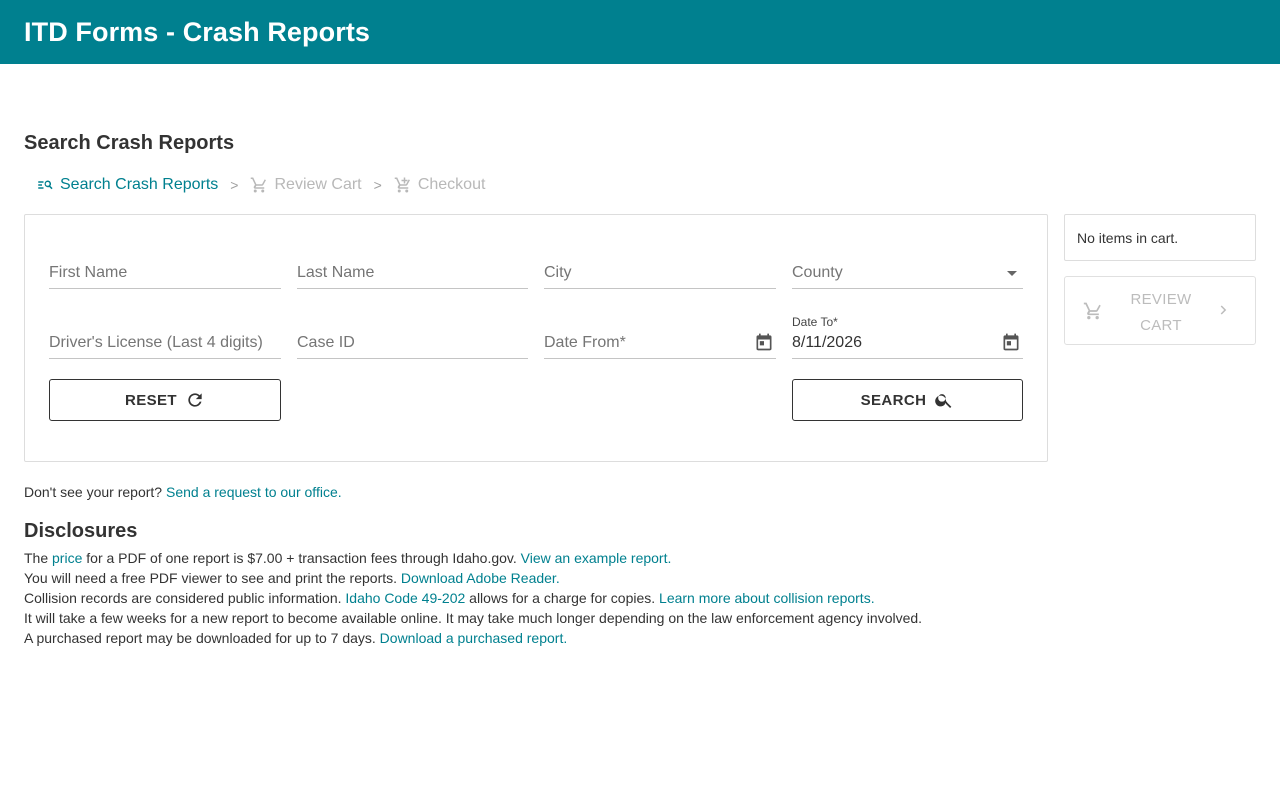 The image size is (1280, 800). What do you see at coordinates (562, 598) in the screenshot?
I see `disclosure-text: allows for a charge for copies.` at bounding box center [562, 598].